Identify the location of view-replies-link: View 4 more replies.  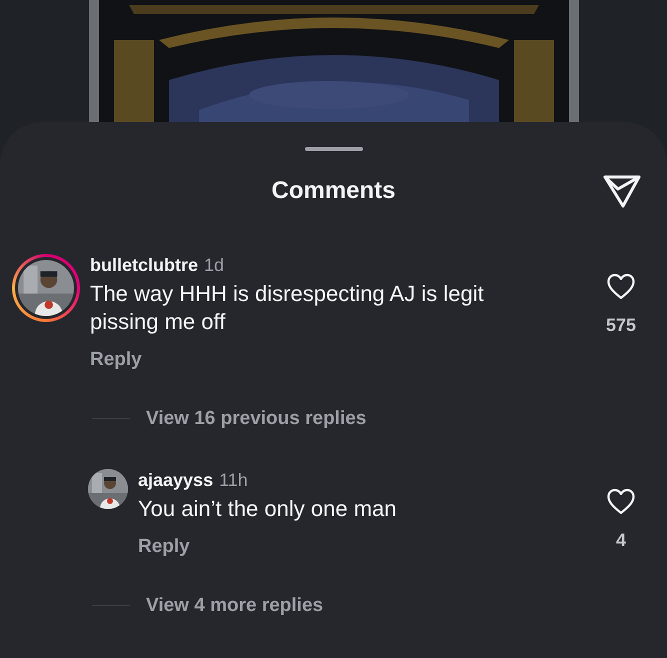
(235, 606).